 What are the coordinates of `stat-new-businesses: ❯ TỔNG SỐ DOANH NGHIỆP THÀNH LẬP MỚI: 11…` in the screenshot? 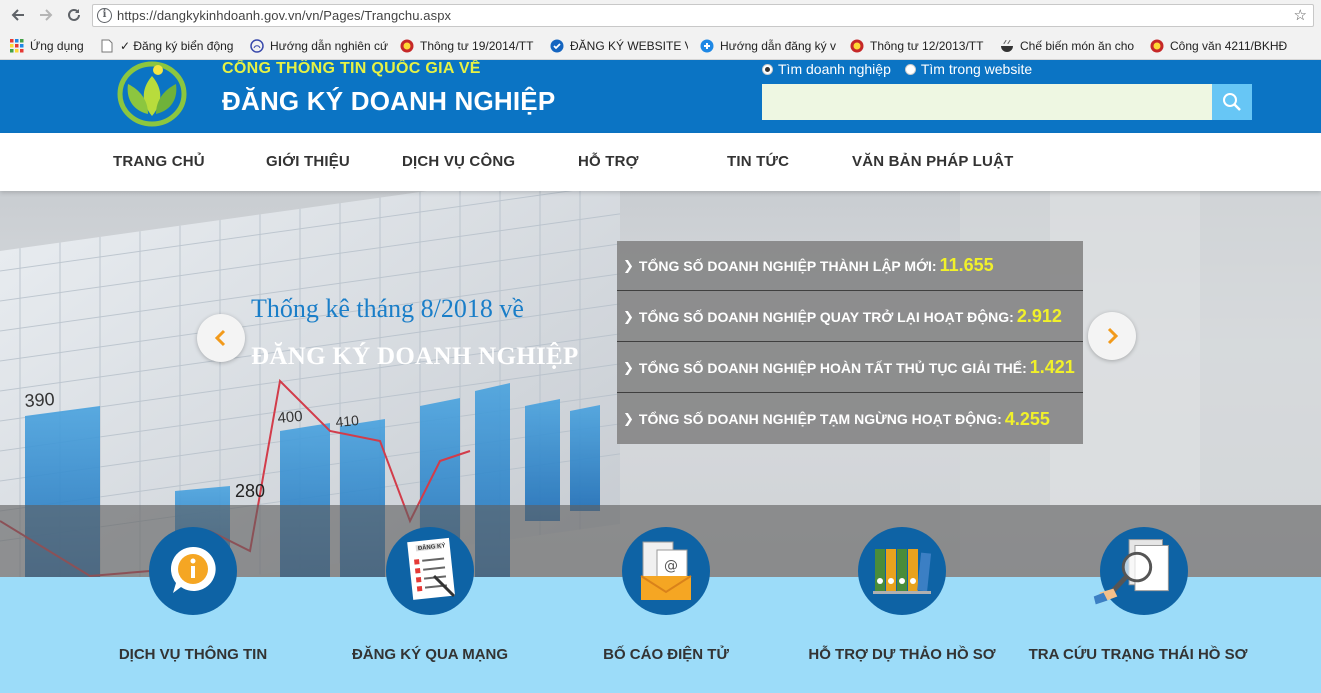 It's located at (850, 266).